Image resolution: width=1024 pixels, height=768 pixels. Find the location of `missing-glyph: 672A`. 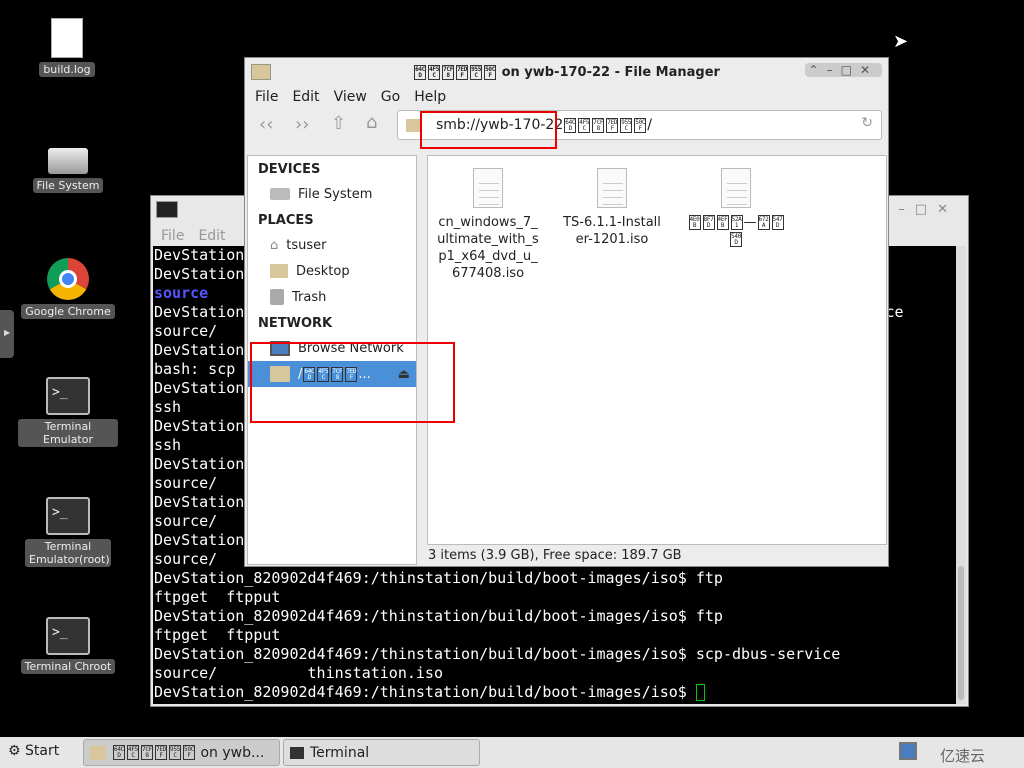

missing-glyph: 672A is located at coordinates (763, 222).